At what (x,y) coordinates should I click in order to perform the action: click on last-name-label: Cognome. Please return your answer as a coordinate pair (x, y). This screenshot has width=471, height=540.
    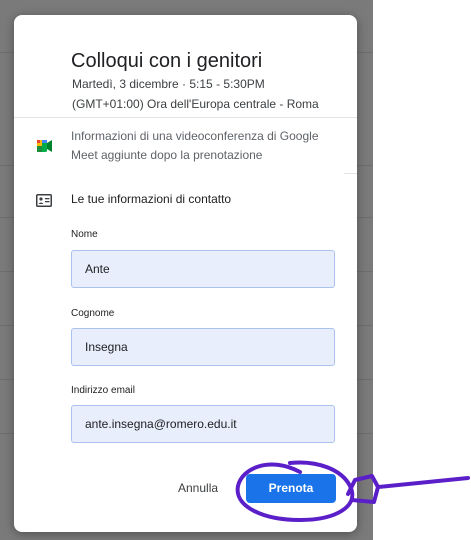
    Looking at the image, I should click on (93, 313).